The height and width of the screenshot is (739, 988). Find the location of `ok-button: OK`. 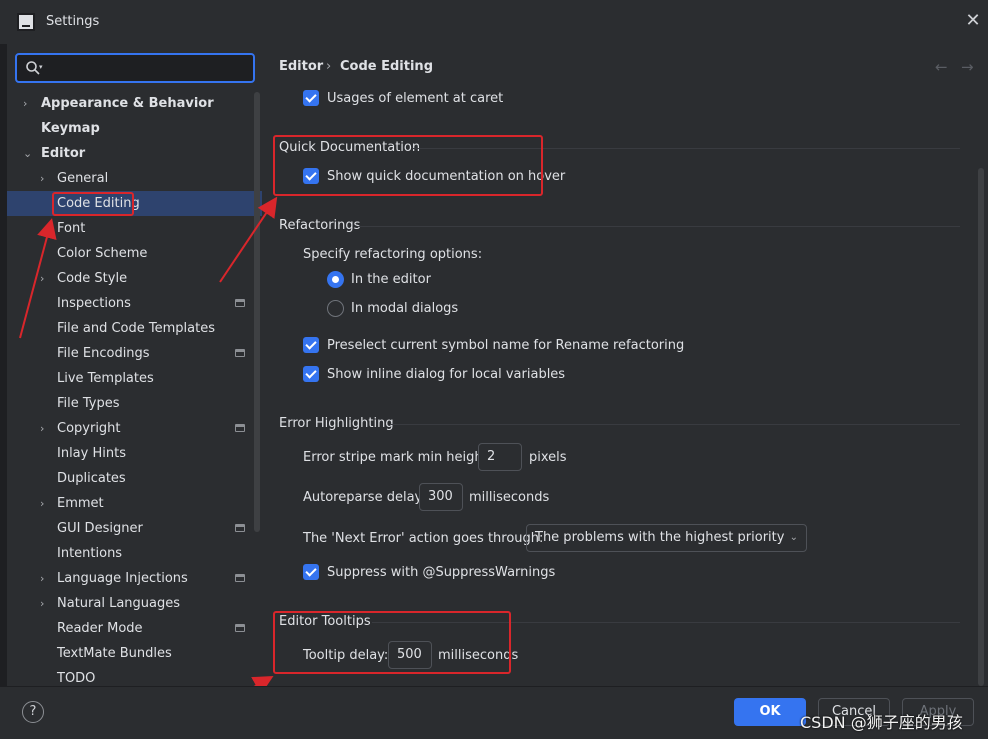

ok-button: OK is located at coordinates (770, 712).